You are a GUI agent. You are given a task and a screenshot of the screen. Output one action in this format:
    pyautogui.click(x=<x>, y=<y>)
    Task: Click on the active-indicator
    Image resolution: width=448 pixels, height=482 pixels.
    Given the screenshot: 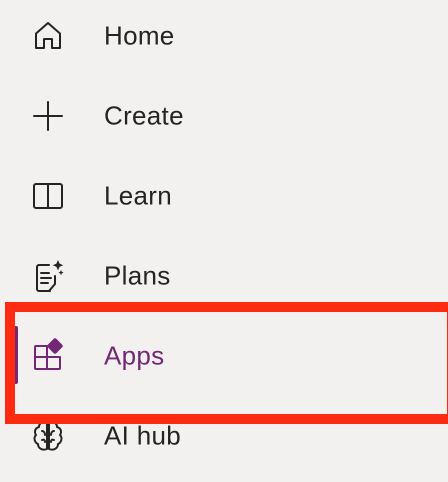 What is the action you would take?
    pyautogui.click(x=16, y=355)
    